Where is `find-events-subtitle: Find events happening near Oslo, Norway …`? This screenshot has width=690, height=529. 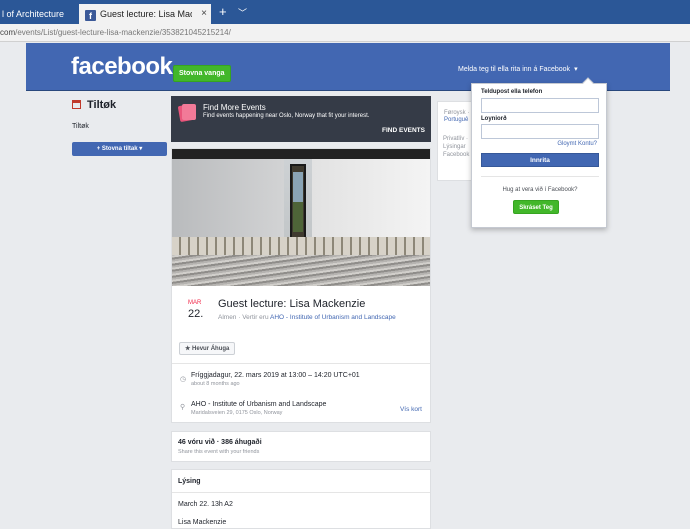 find-events-subtitle: Find events happening near Oslo, Norway … is located at coordinates (286, 116).